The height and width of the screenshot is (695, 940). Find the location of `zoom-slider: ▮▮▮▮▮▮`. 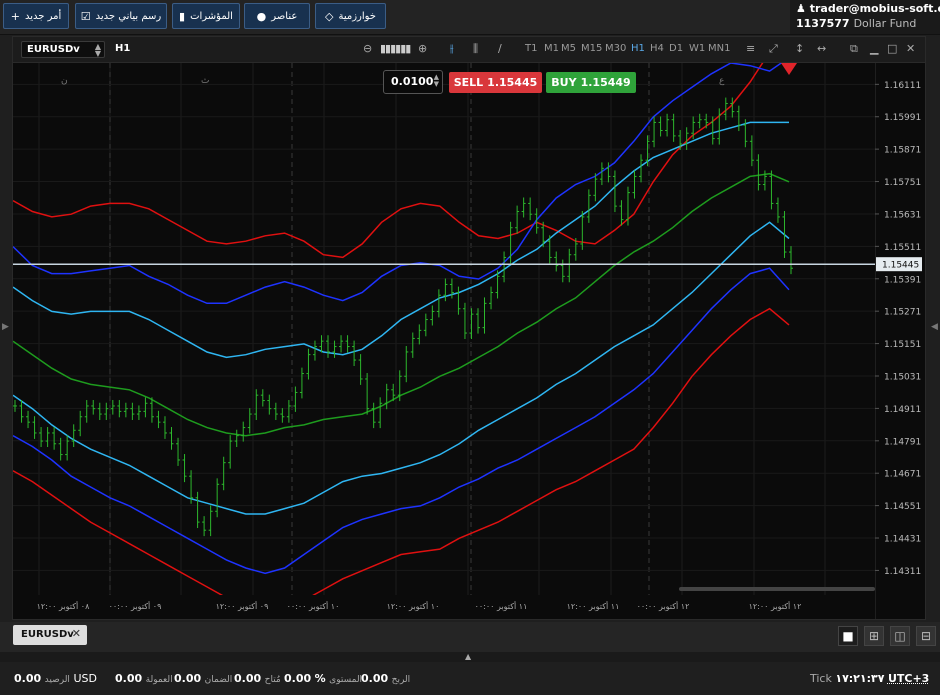

zoom-slider: ▮▮▮▮▮▮ is located at coordinates (395, 48).